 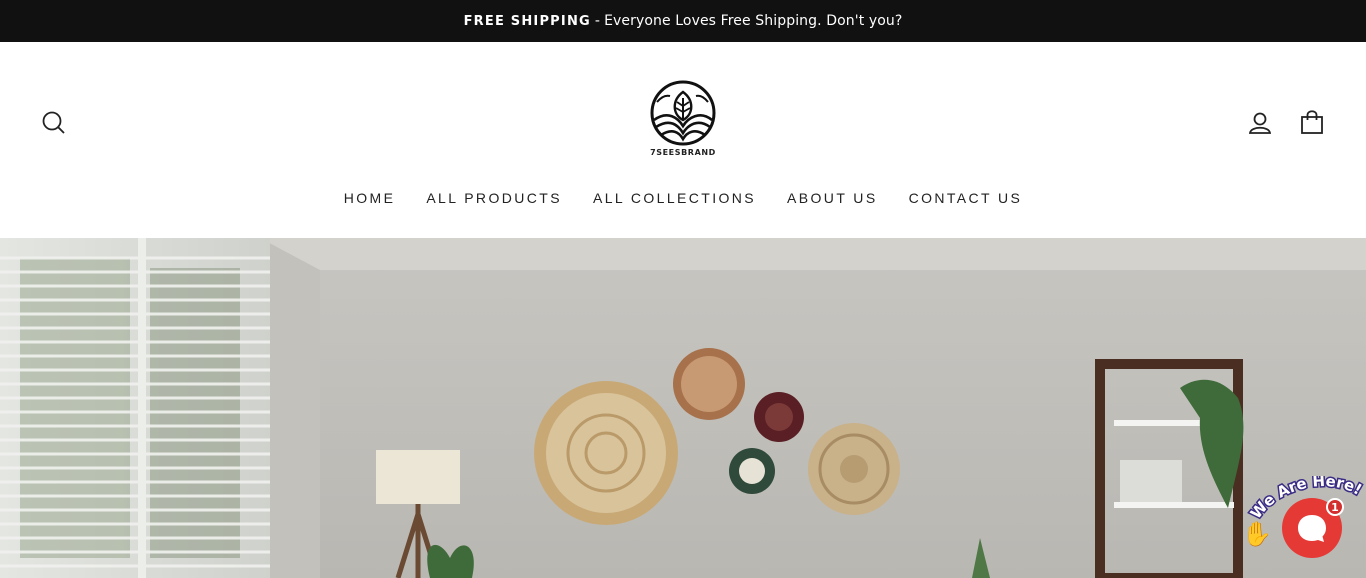 What do you see at coordinates (494, 198) in the screenshot?
I see `nav-item-all-products: ALL PRODUCTS` at bounding box center [494, 198].